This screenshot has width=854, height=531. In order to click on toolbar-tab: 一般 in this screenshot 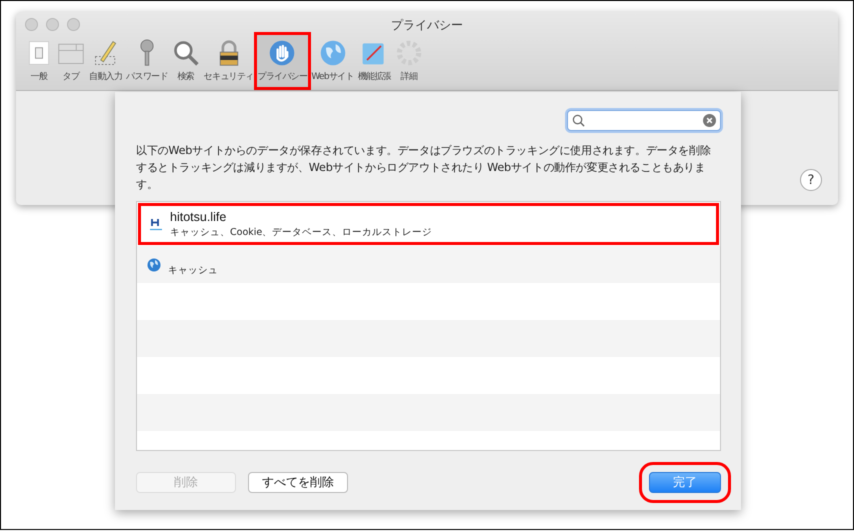, I will do `click(39, 61)`.